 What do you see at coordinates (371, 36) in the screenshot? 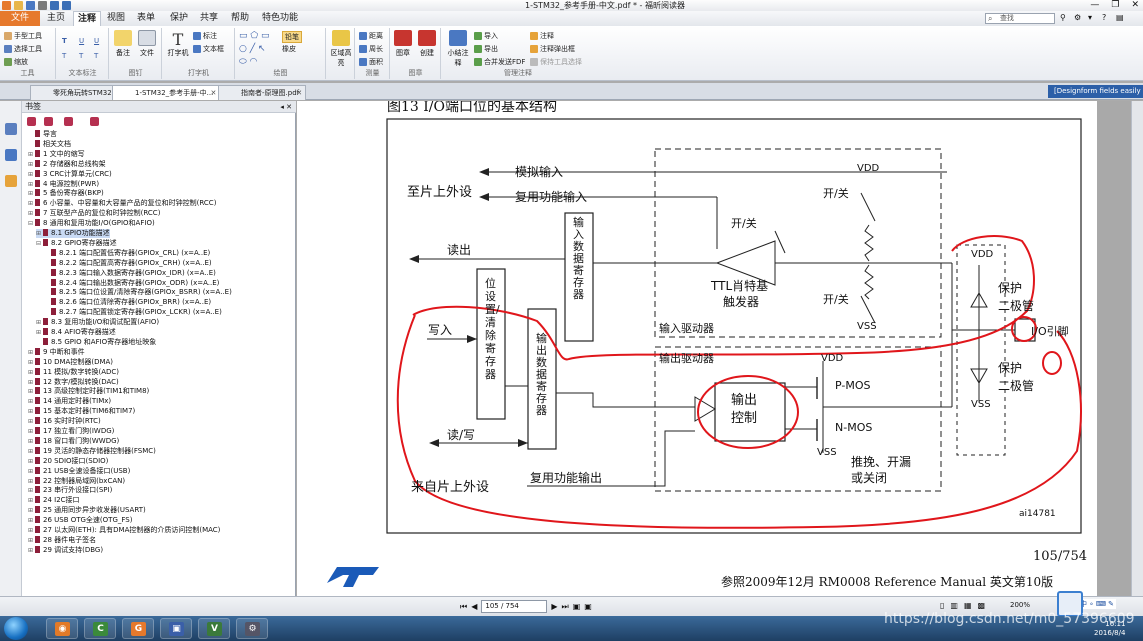
I see `distance-button: 距离` at bounding box center [371, 36].